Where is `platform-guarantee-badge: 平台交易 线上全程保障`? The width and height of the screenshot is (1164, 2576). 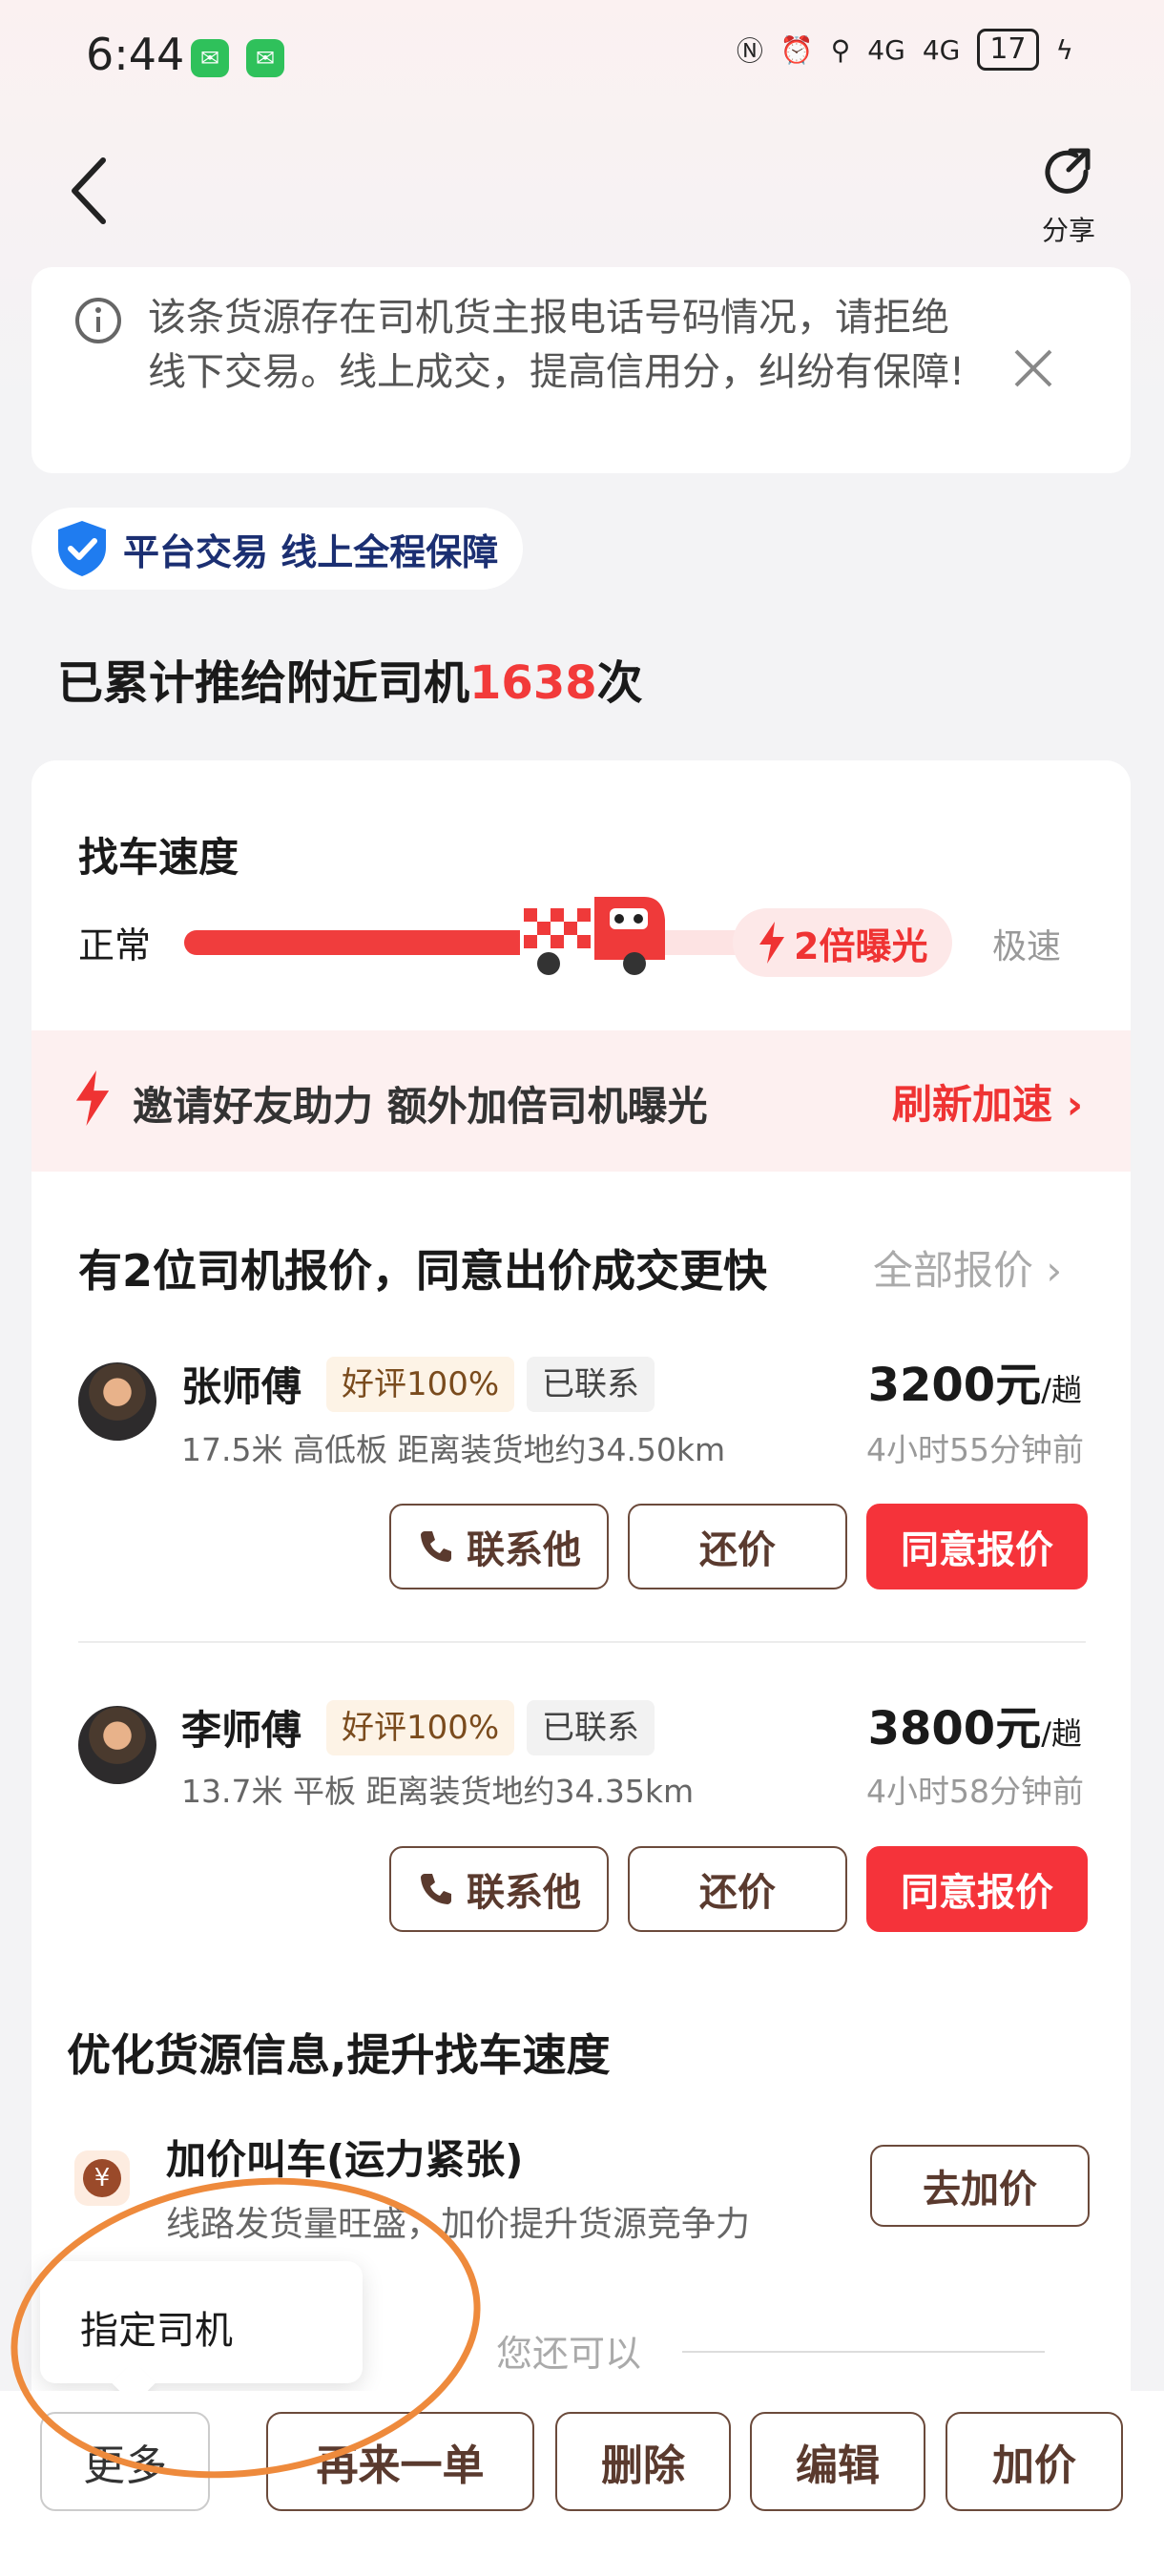
platform-guarantee-badge: 平台交易 线上全程保障 is located at coordinates (277, 549).